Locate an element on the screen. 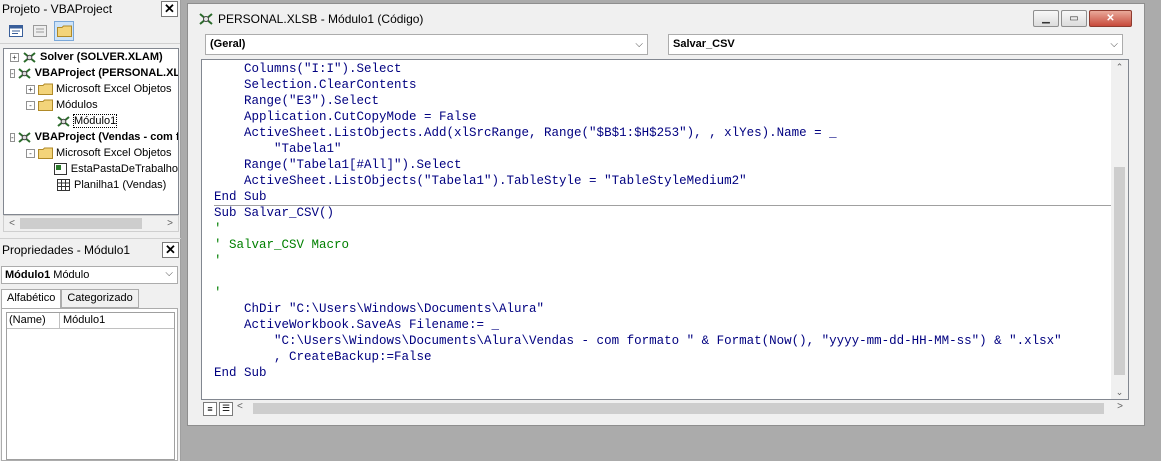 Image resolution: width=1161 pixels, height=461 pixels. window-controls: ▁ ▭ ✕ is located at coordinates (1082, 18).